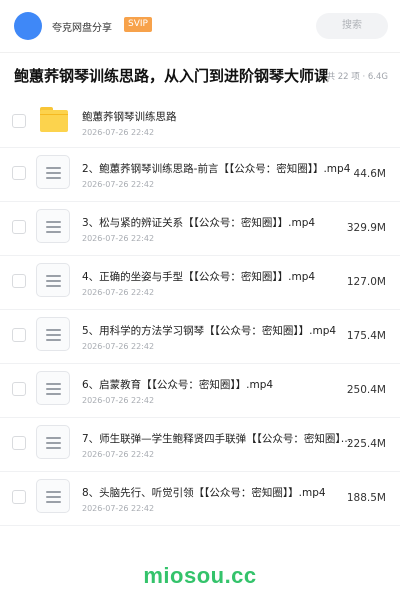  I want to click on file-name: 鲍蕙荞钢琴训练思路, so click(129, 117).